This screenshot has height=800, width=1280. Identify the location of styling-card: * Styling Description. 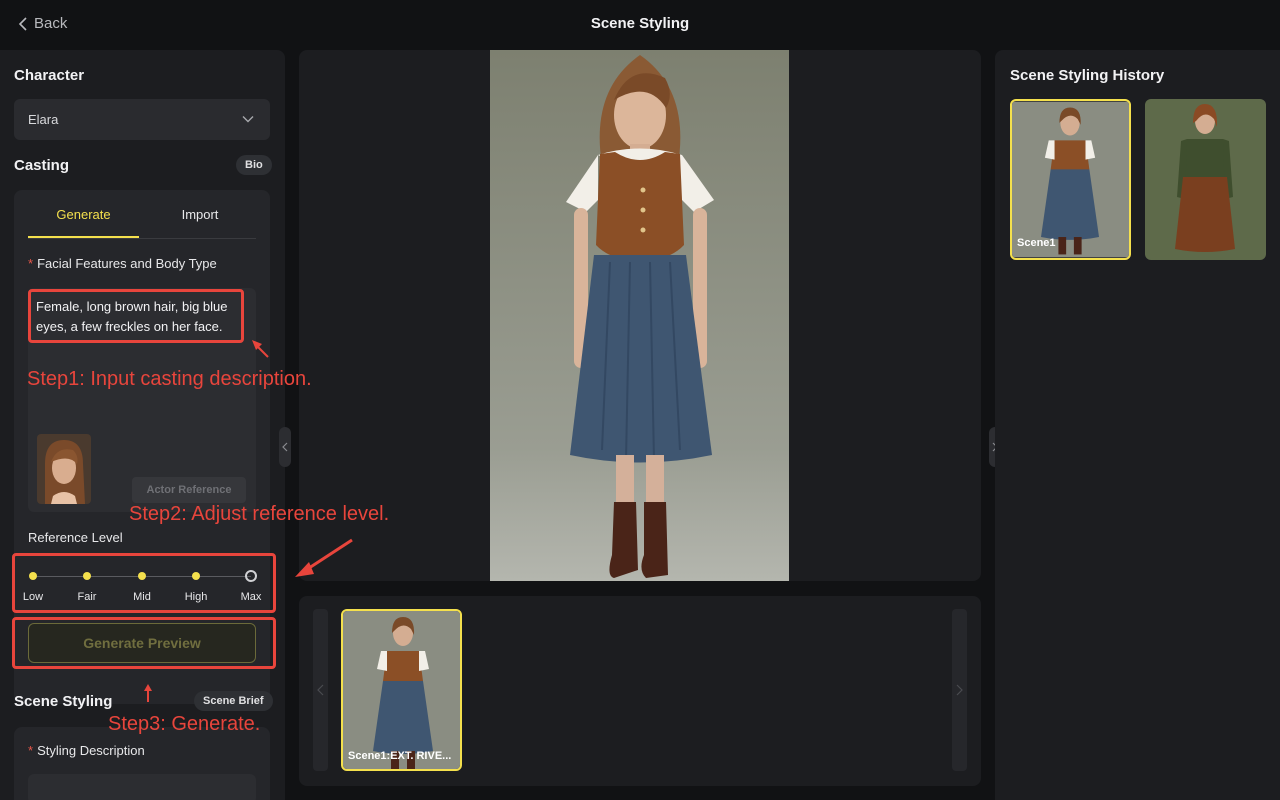
(142, 763).